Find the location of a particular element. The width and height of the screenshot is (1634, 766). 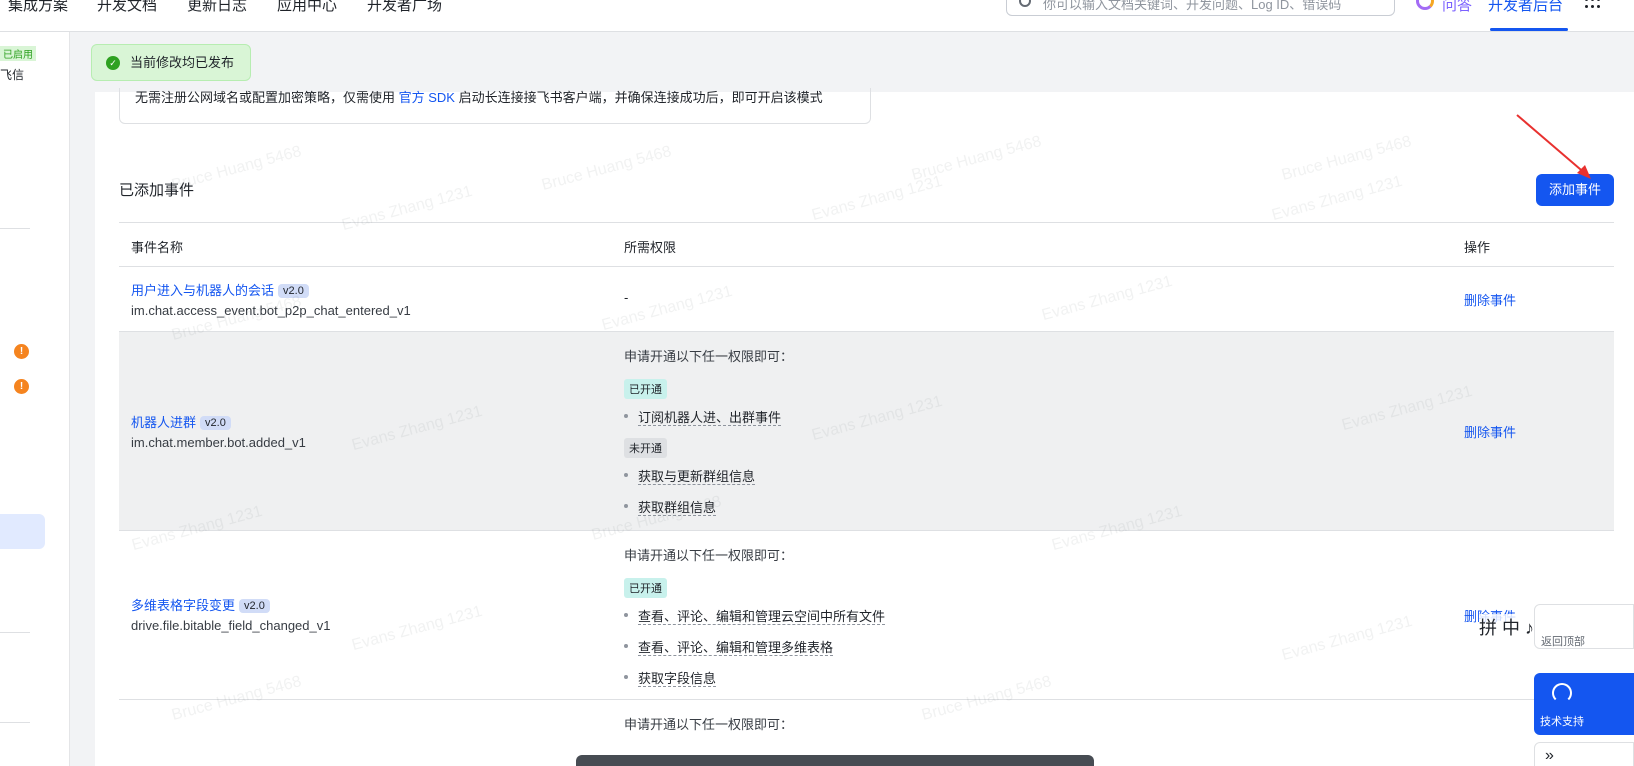

event-name-link: 用户进入与机器人的会话 is located at coordinates (202, 290).